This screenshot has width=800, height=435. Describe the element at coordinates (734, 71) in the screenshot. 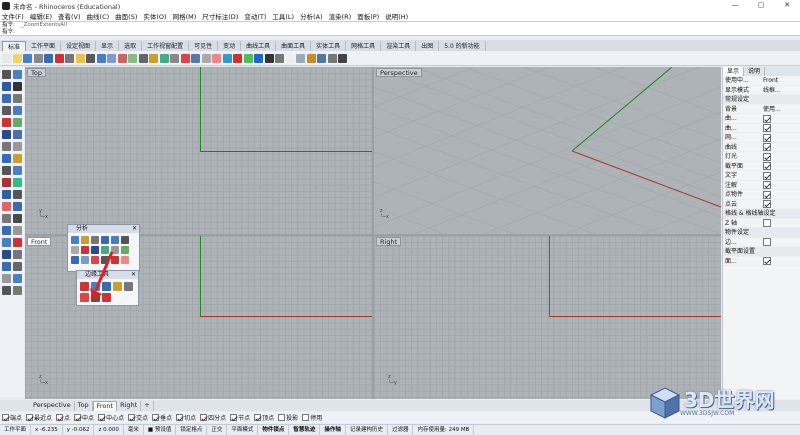

I see `tab-display: 显示` at that location.